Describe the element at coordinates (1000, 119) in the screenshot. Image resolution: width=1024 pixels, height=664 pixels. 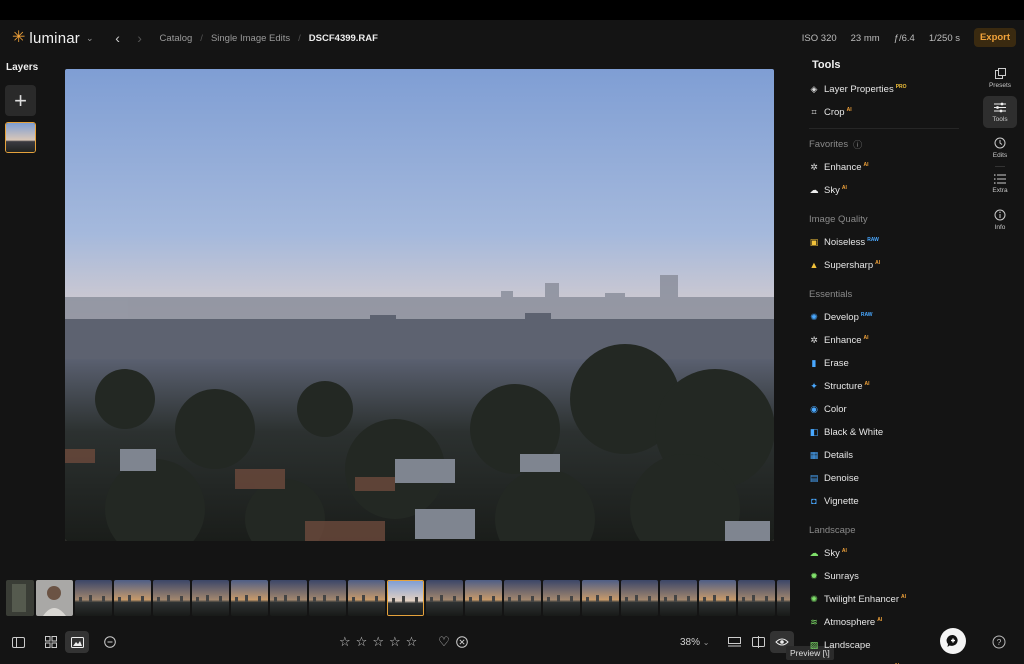
I see `rail-label: Tools` at that location.